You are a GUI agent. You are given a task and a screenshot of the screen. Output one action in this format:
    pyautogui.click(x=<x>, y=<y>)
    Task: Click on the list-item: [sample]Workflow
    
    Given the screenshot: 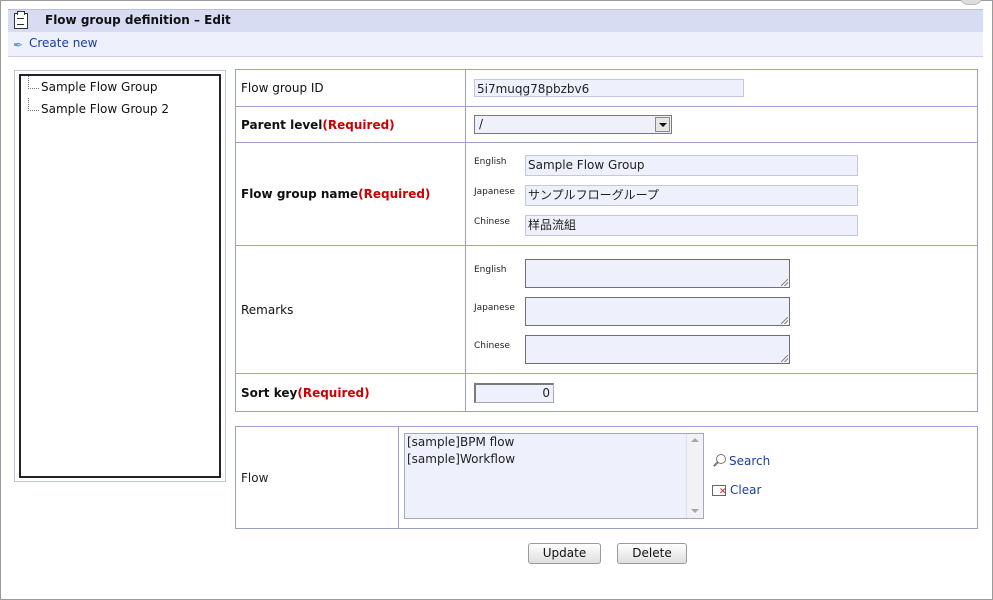 What is the action you would take?
    pyautogui.click(x=554, y=459)
    